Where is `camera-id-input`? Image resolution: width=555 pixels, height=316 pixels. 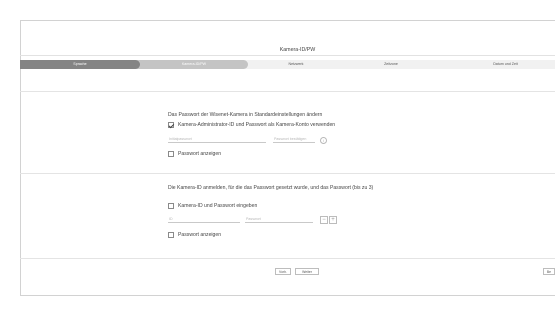
camera-id-input is located at coordinates (204, 219).